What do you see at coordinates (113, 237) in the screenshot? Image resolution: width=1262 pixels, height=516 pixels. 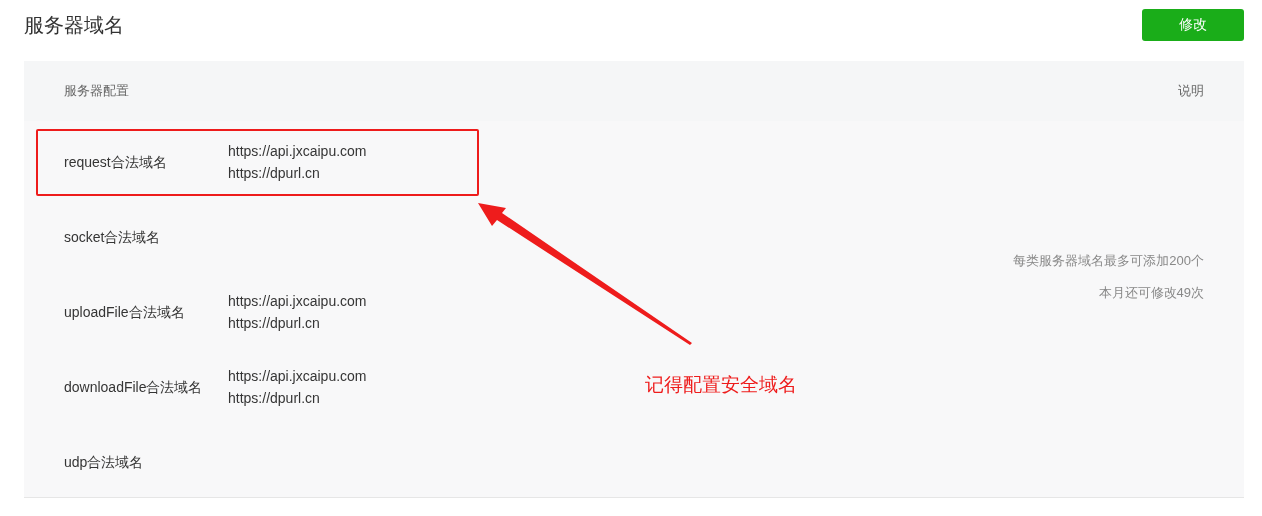 I see `domain-type-label: socket合法域名` at bounding box center [113, 237].